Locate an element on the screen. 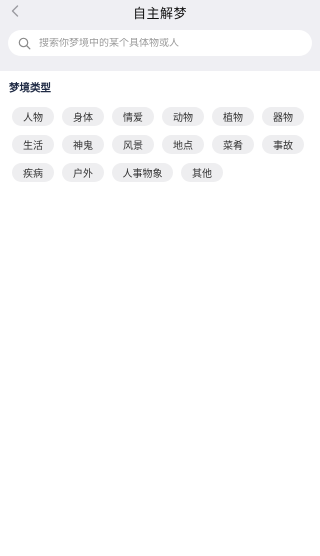 This screenshot has height=556, width=320. back-button is located at coordinates (15, 11).